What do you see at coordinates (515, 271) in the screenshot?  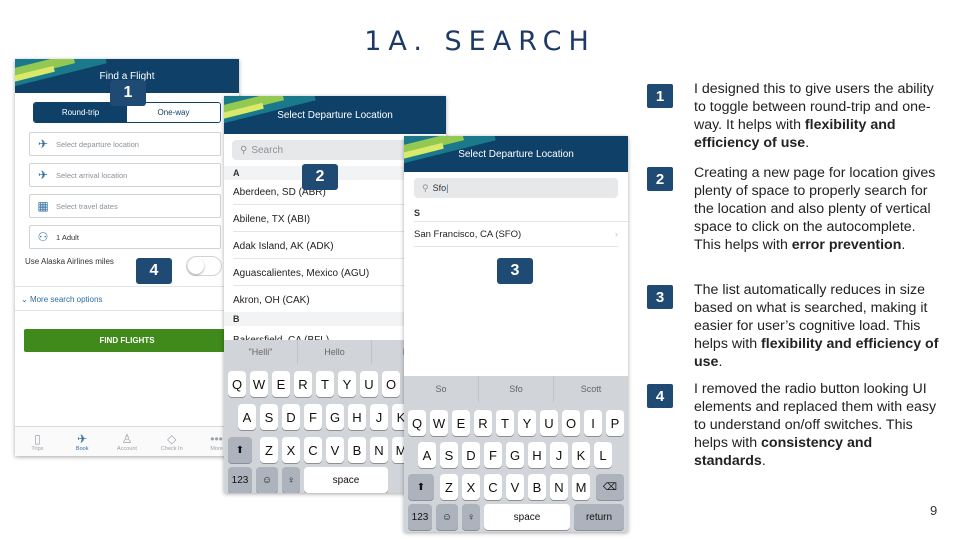 I see `callout-badge-3: 3` at bounding box center [515, 271].